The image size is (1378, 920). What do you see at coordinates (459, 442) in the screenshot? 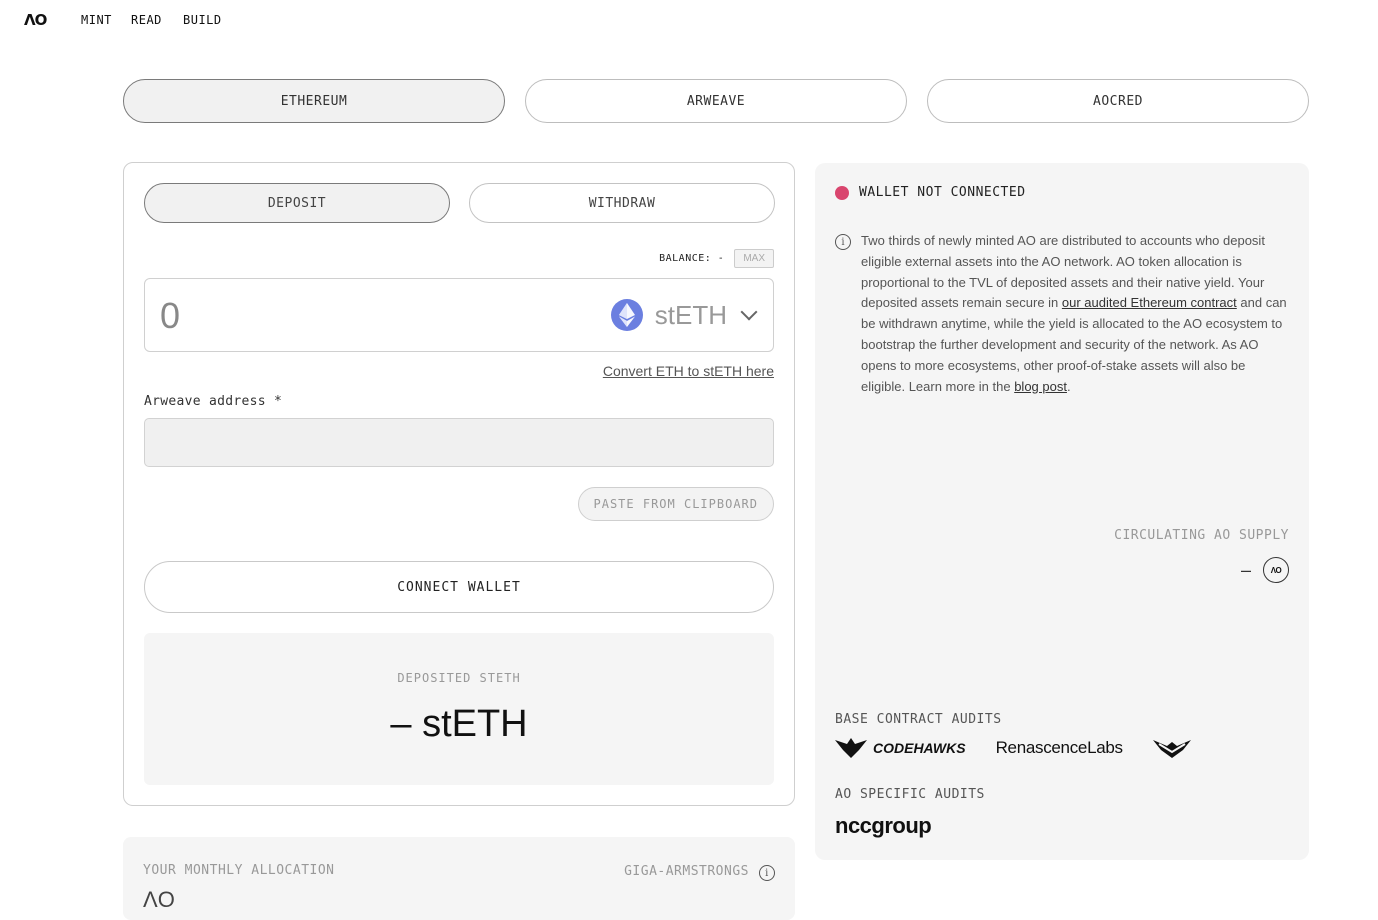
I see `arweave-address-input` at bounding box center [459, 442].